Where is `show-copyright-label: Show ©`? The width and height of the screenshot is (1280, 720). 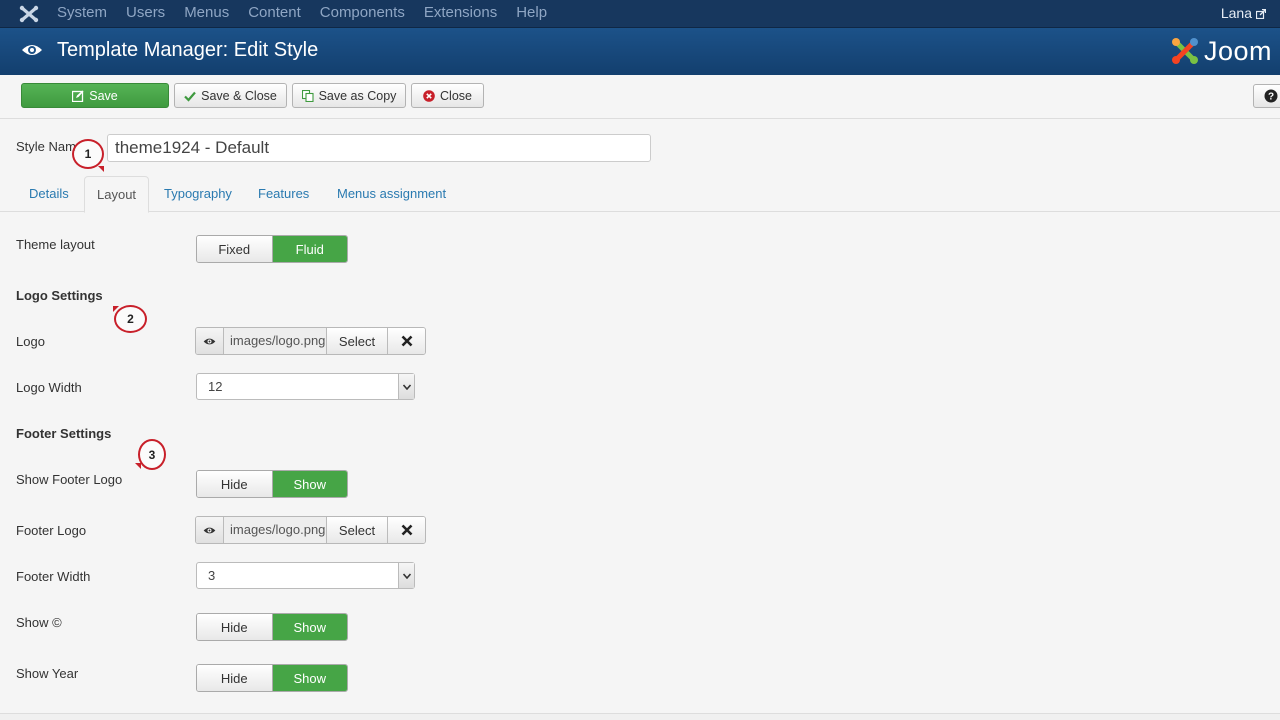
show-copyright-label: Show © is located at coordinates (39, 622).